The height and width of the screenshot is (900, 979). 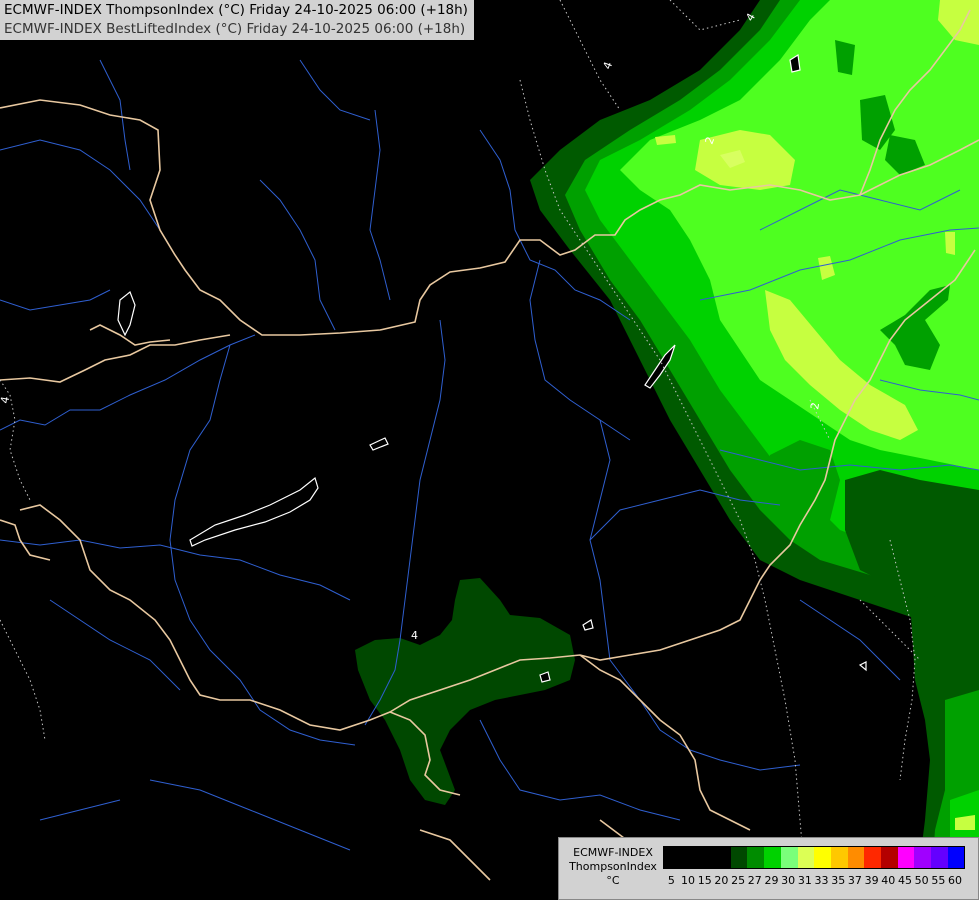 I want to click on legend-swatches, so click(x=814, y=857).